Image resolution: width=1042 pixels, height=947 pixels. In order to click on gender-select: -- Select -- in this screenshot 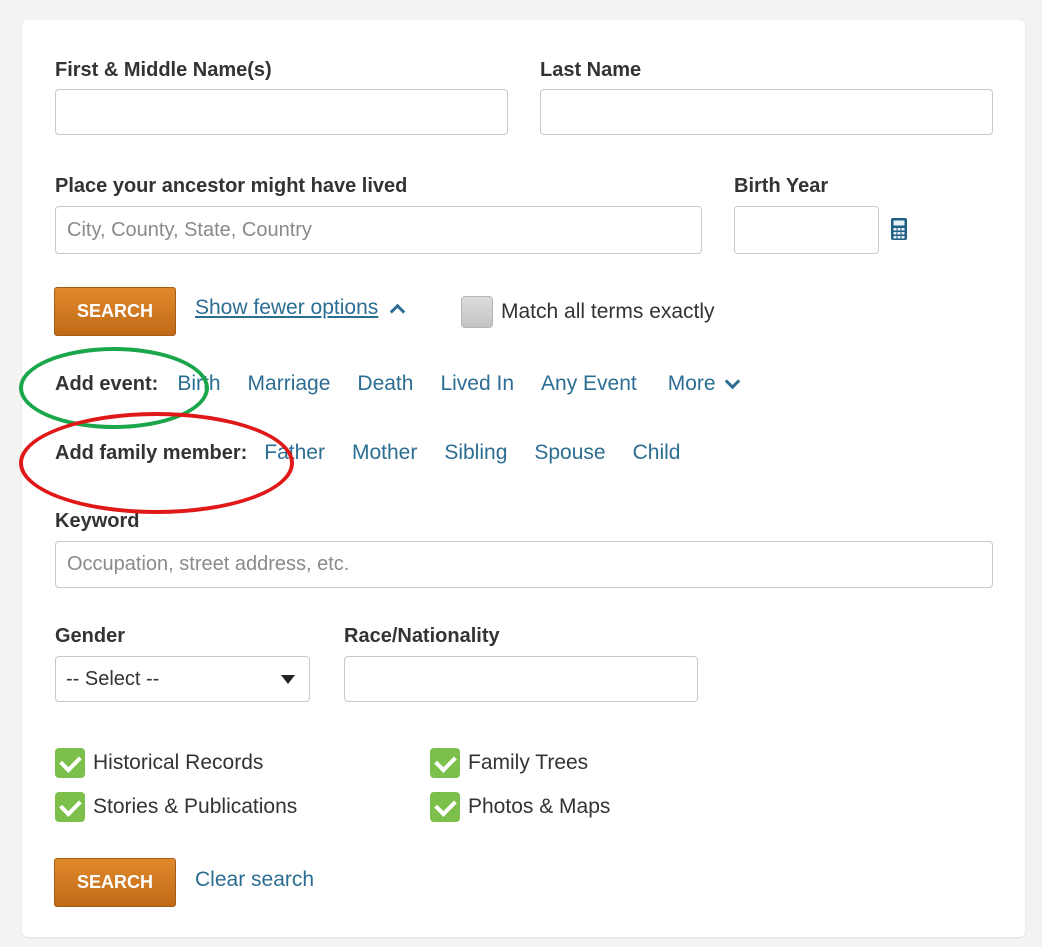, I will do `click(182, 679)`.